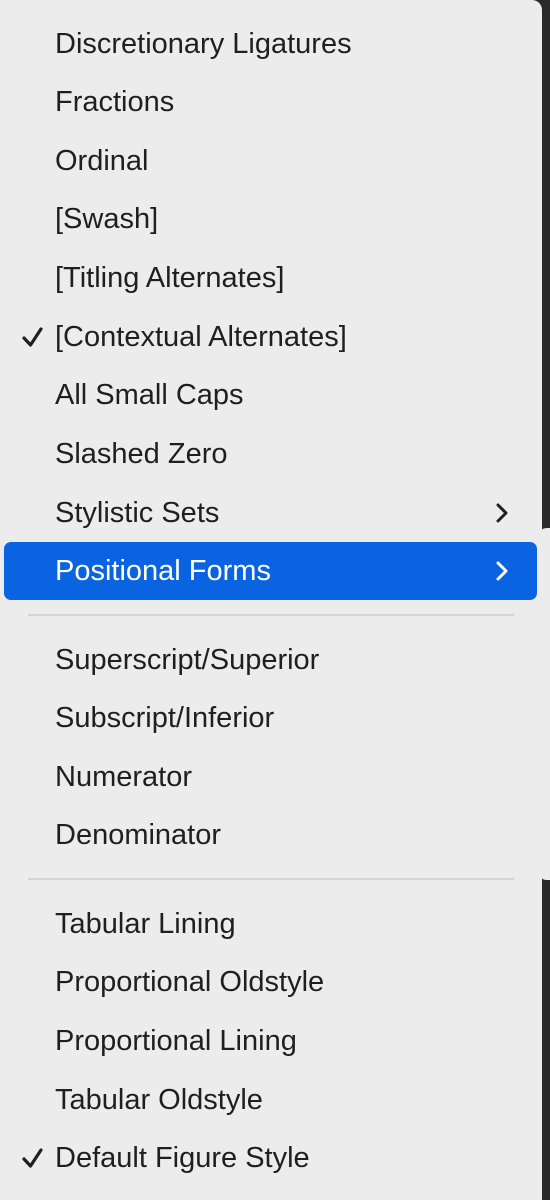  I want to click on menu-item-default-figure-style: Default Figure Style, so click(270, 1158).